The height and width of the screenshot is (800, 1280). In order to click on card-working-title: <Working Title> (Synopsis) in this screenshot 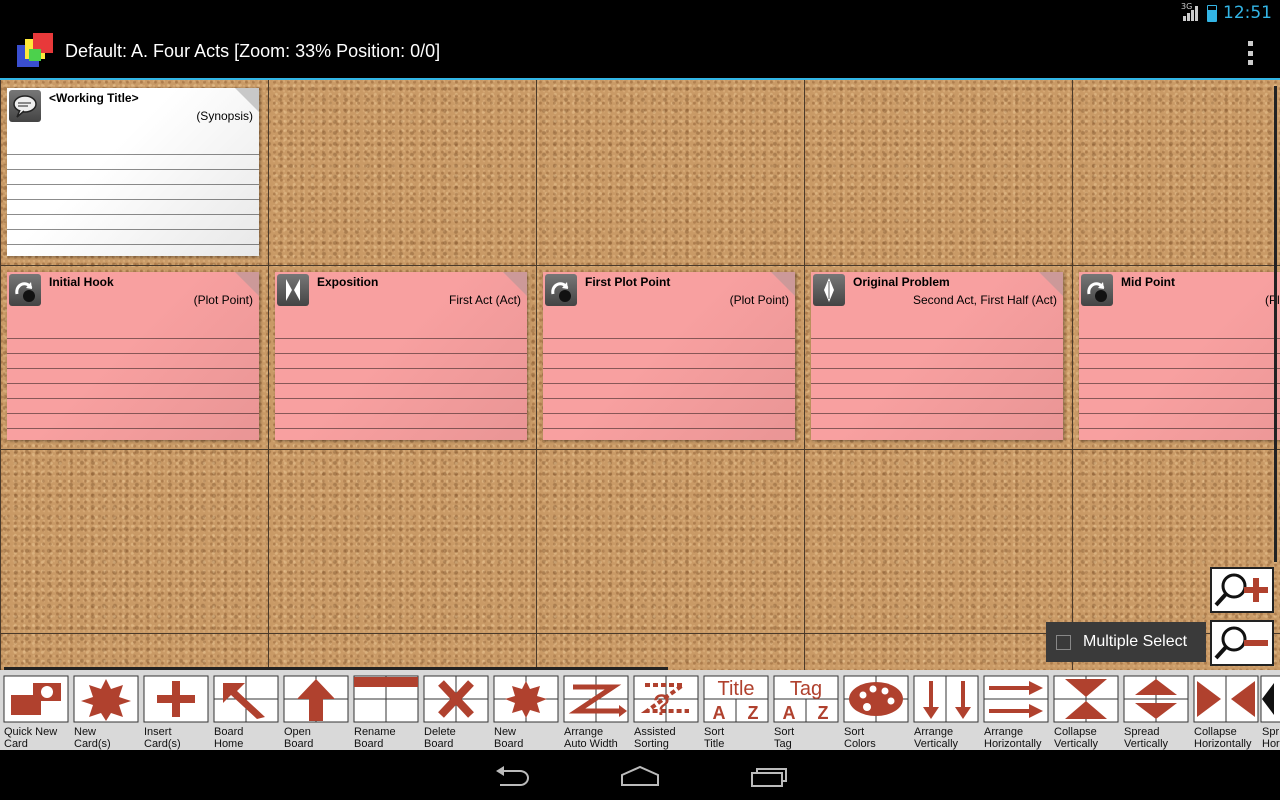, I will do `click(133, 172)`.